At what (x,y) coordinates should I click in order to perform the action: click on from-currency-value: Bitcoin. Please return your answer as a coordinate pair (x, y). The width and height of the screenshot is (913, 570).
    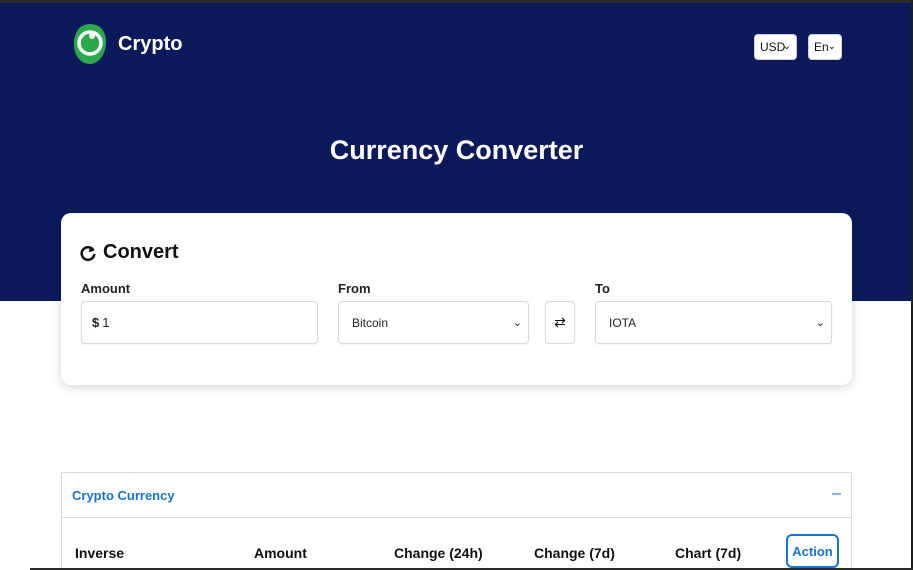
    Looking at the image, I should click on (370, 322).